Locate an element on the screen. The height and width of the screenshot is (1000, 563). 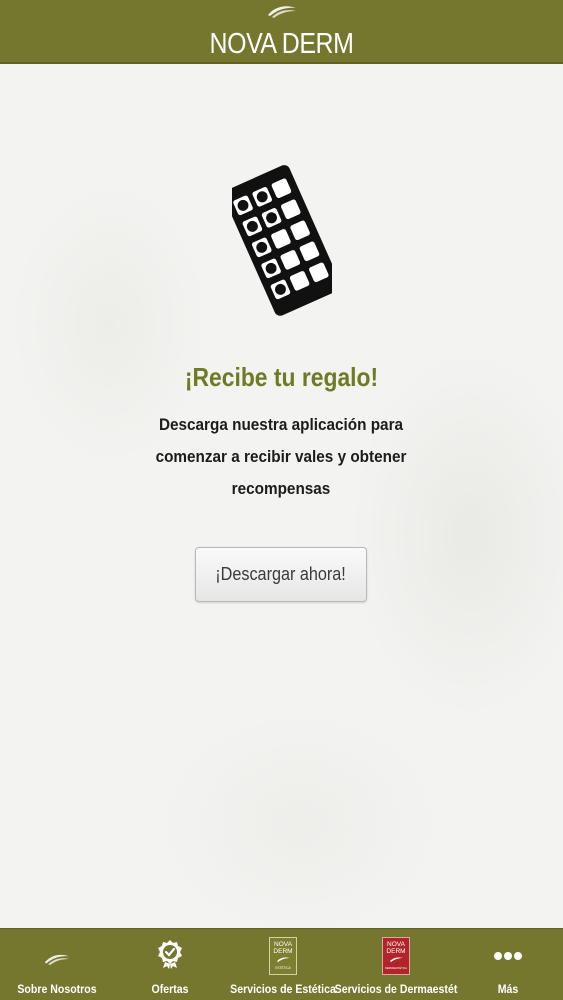
tab-mas: Más is located at coordinates (507, 964).